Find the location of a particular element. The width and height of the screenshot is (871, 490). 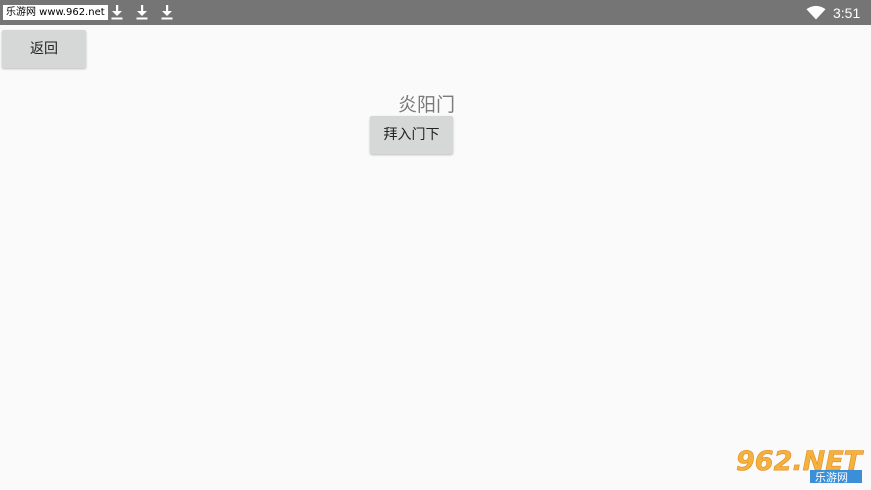

back-button-label: 返回 is located at coordinates (44, 49).